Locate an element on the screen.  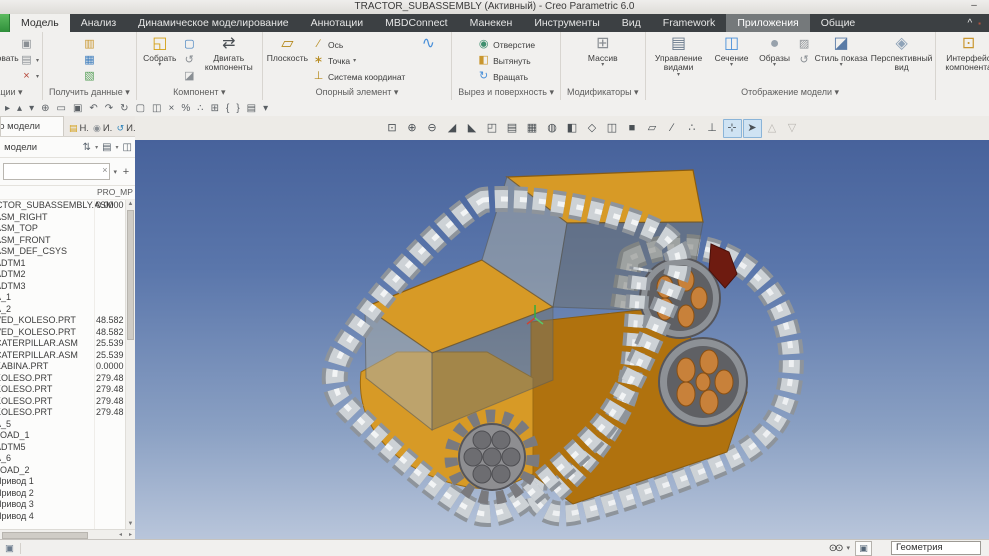
perspective-icon: ◇ is located at coordinates (592, 128).